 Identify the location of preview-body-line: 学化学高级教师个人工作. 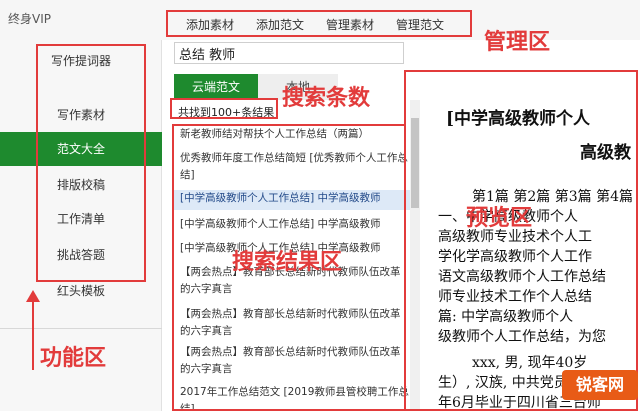
(515, 257).